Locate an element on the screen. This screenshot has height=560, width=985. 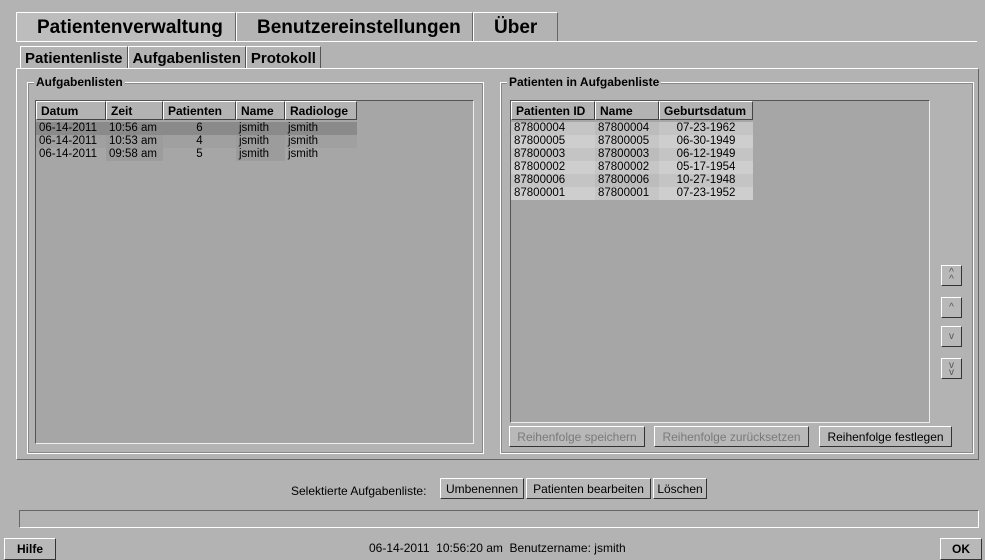
cell-name: 87800002 is located at coordinates (627, 167).